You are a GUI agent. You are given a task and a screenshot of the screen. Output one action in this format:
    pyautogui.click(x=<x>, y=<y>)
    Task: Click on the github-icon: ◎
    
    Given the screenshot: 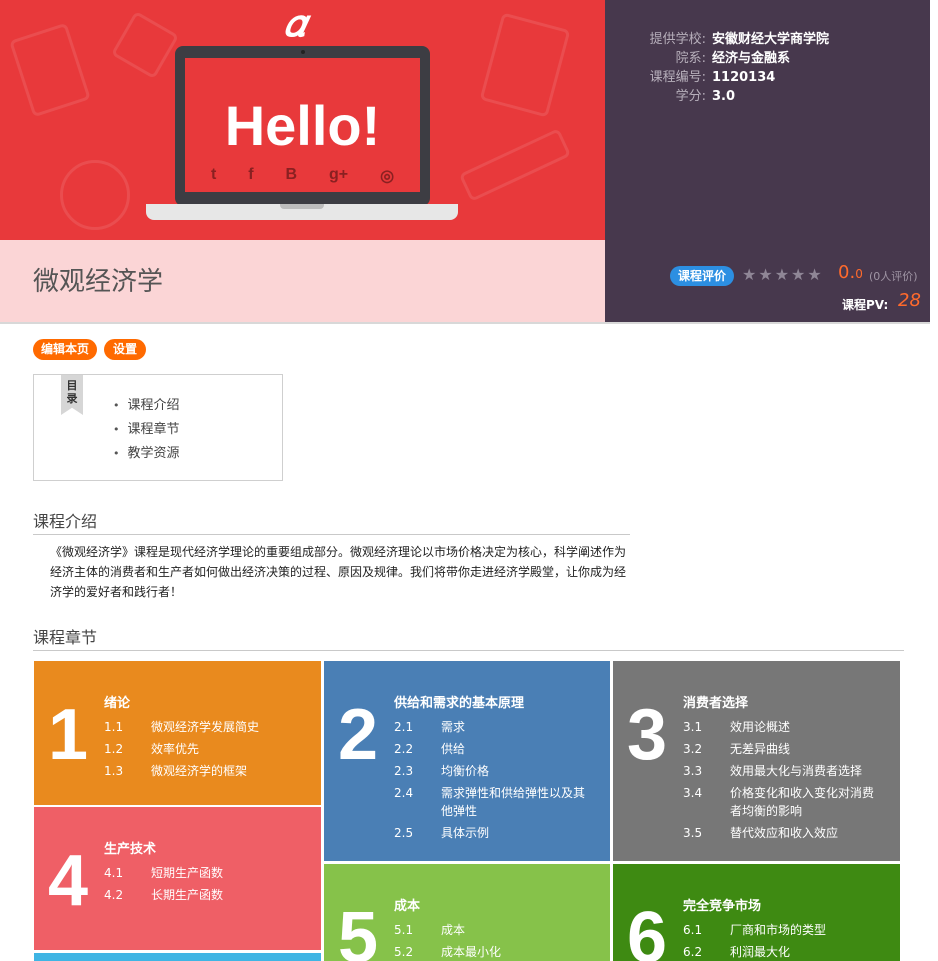 What is the action you would take?
    pyautogui.click(x=387, y=176)
    